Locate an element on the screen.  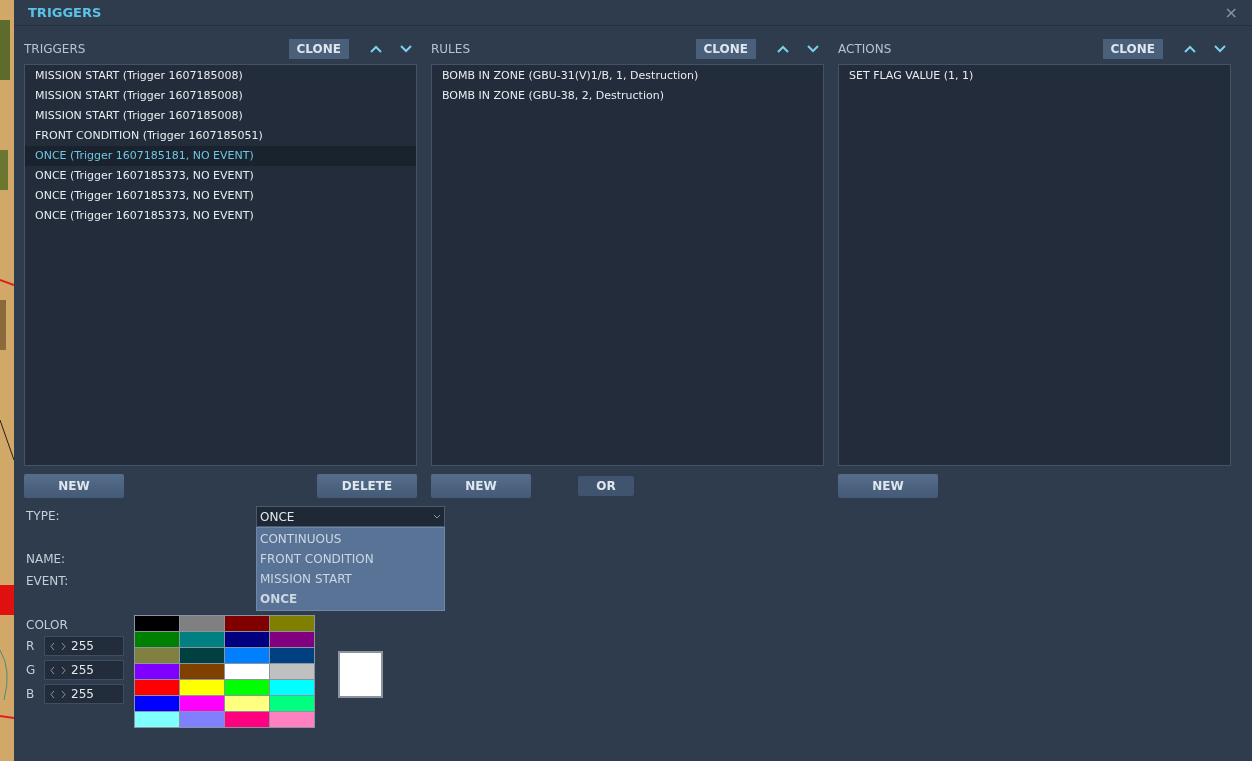
list-item: ONCE (Trigger 1607185181, NO EVENT) is located at coordinates (220, 156).